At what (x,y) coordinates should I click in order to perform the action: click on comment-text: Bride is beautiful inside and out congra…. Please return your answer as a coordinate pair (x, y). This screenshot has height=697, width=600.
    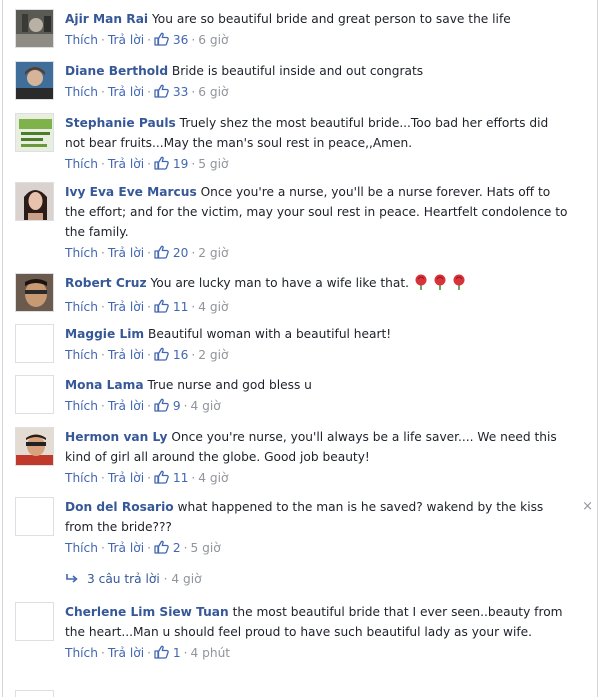
    Looking at the image, I should click on (297, 71).